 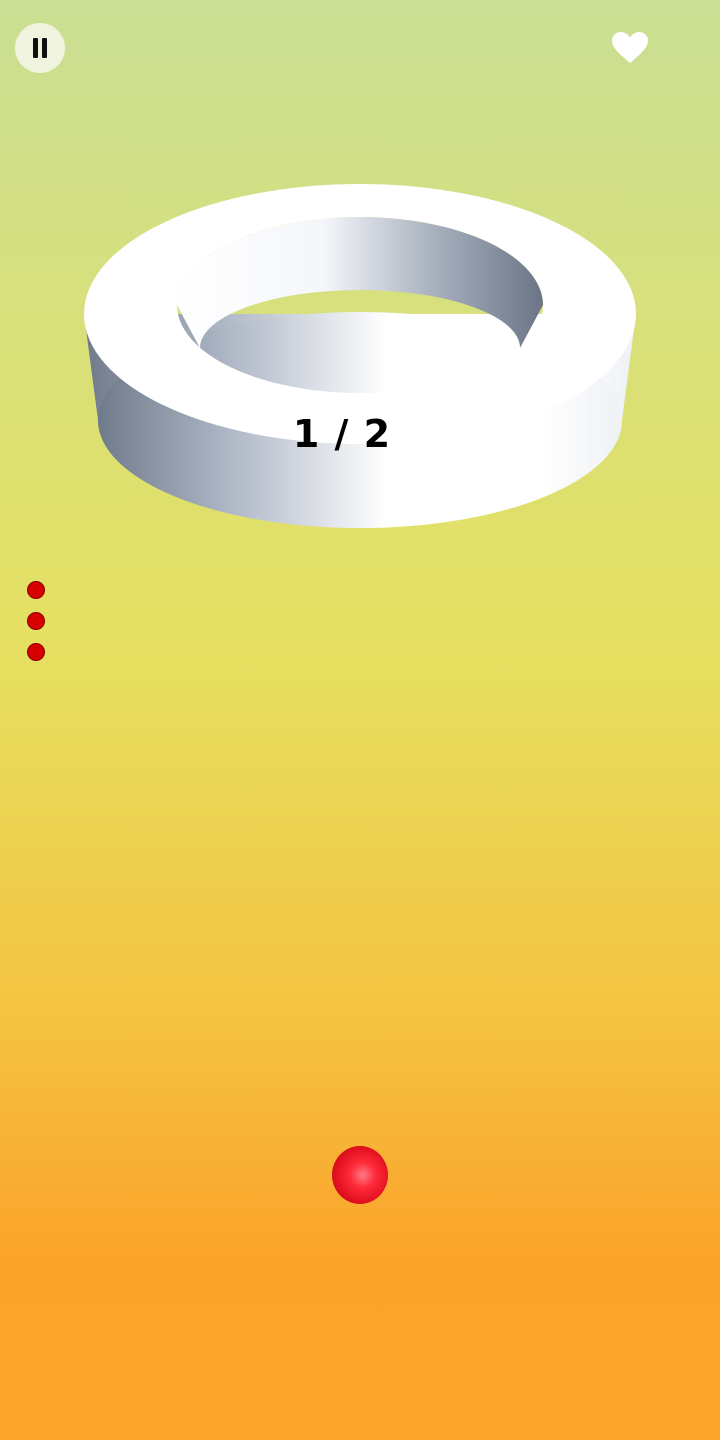 What do you see at coordinates (360, 1175) in the screenshot?
I see `player-ball` at bounding box center [360, 1175].